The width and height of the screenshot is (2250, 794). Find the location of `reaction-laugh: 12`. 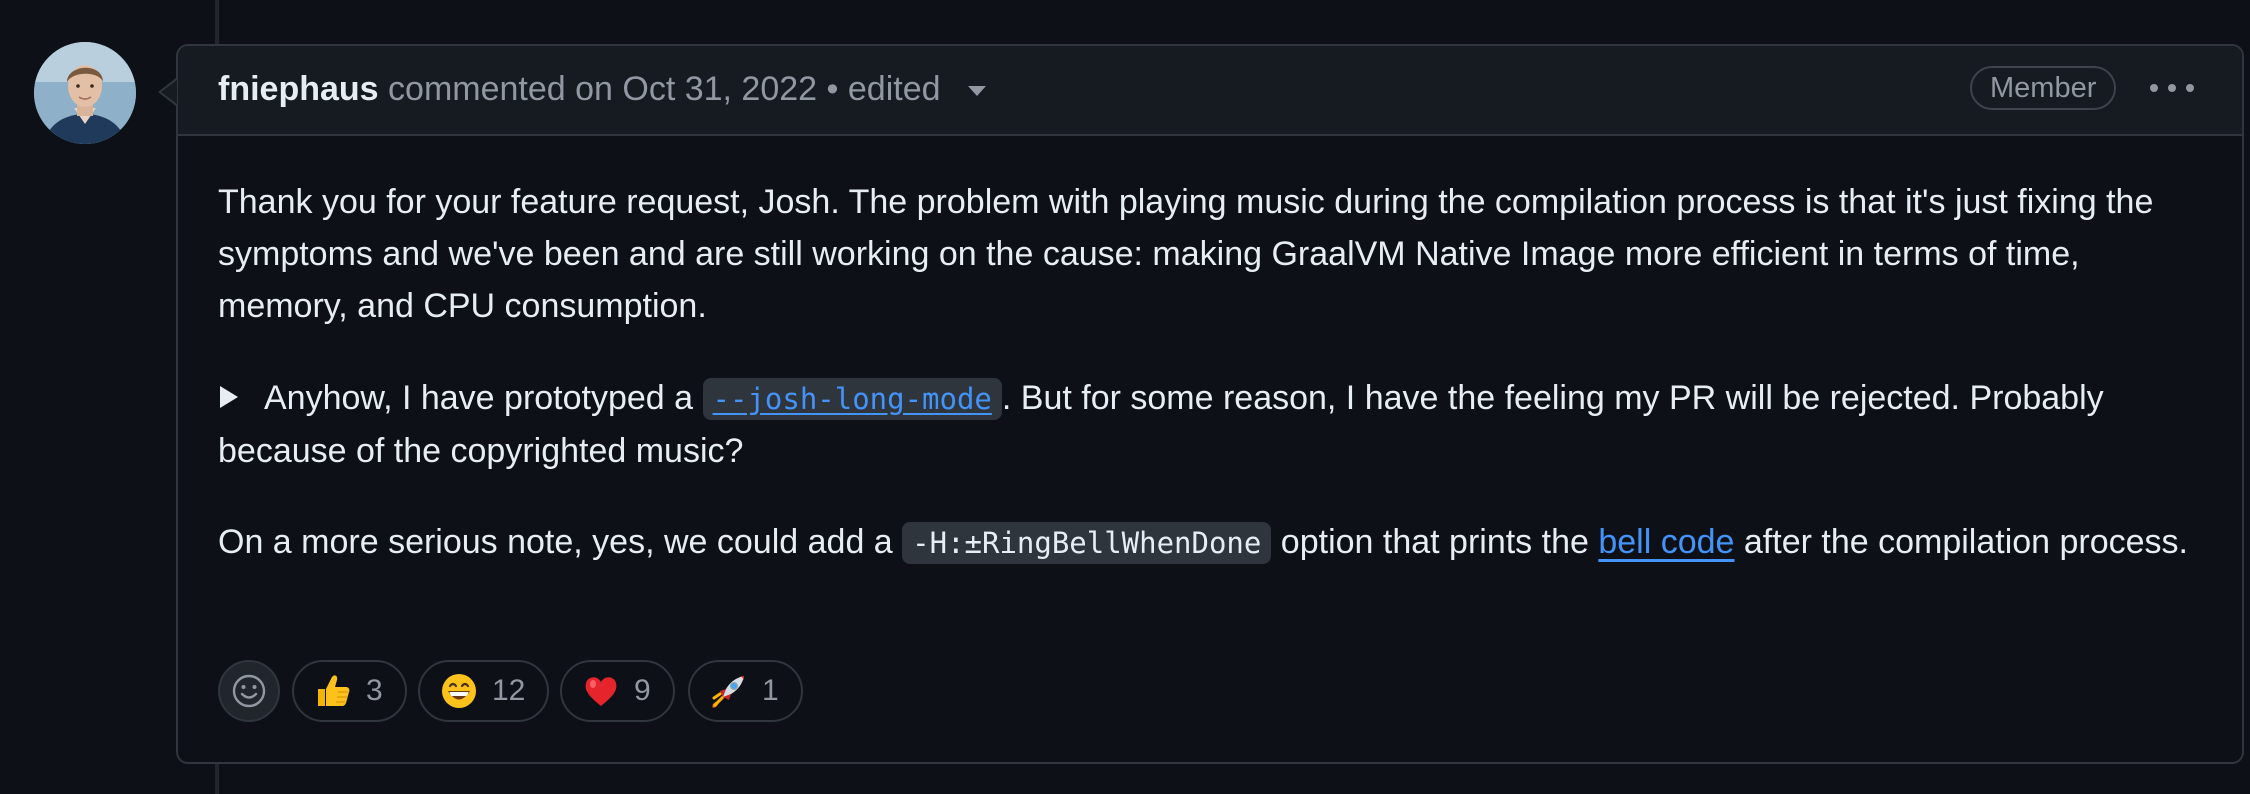

reaction-laugh: 12 is located at coordinates (484, 691).